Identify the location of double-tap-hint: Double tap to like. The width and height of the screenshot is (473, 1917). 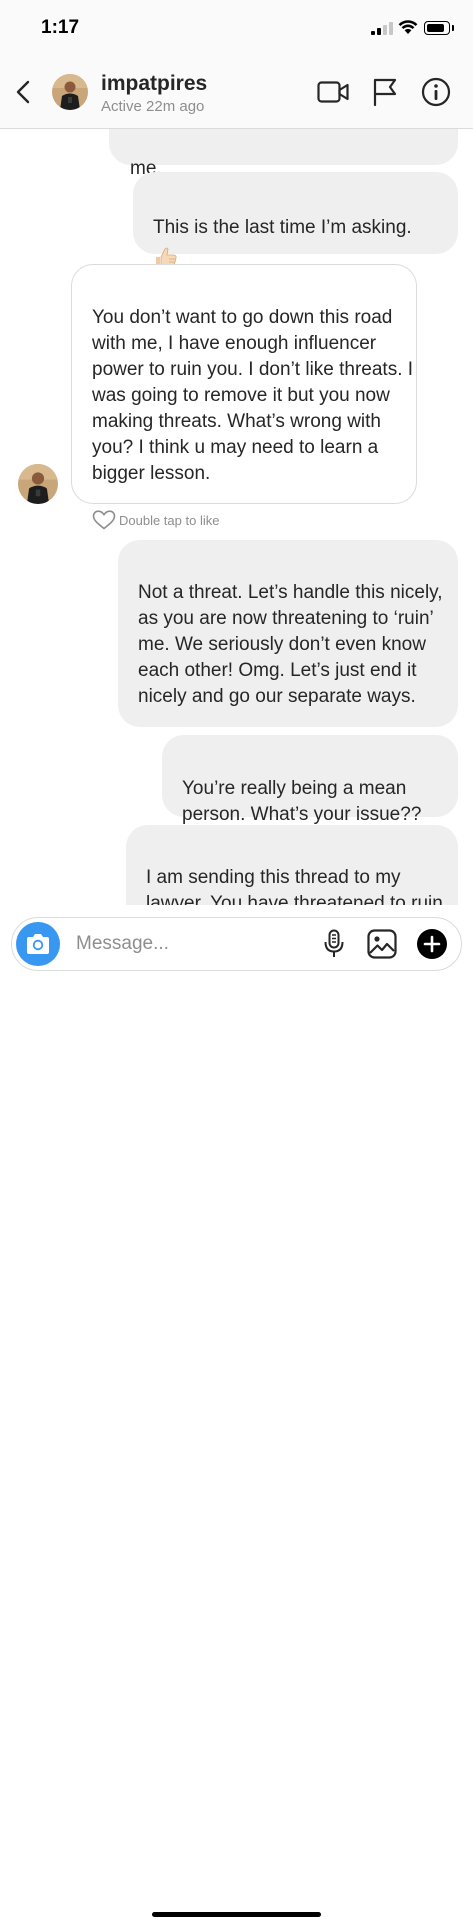
(169, 520).